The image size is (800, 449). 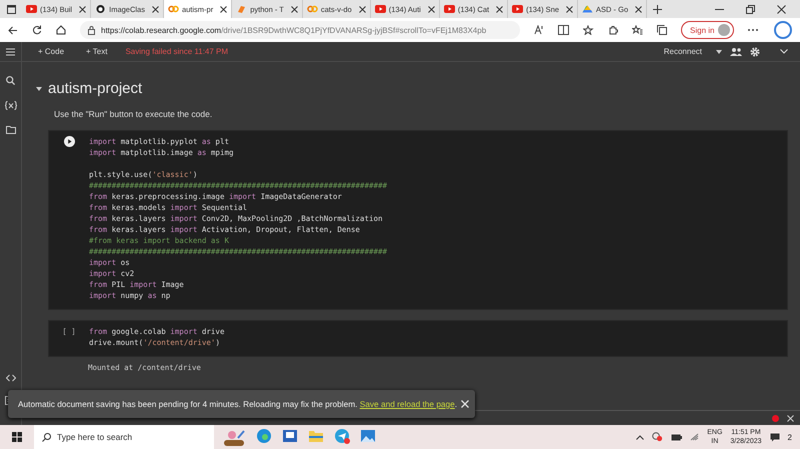 I want to click on battery-icon, so click(x=676, y=437).